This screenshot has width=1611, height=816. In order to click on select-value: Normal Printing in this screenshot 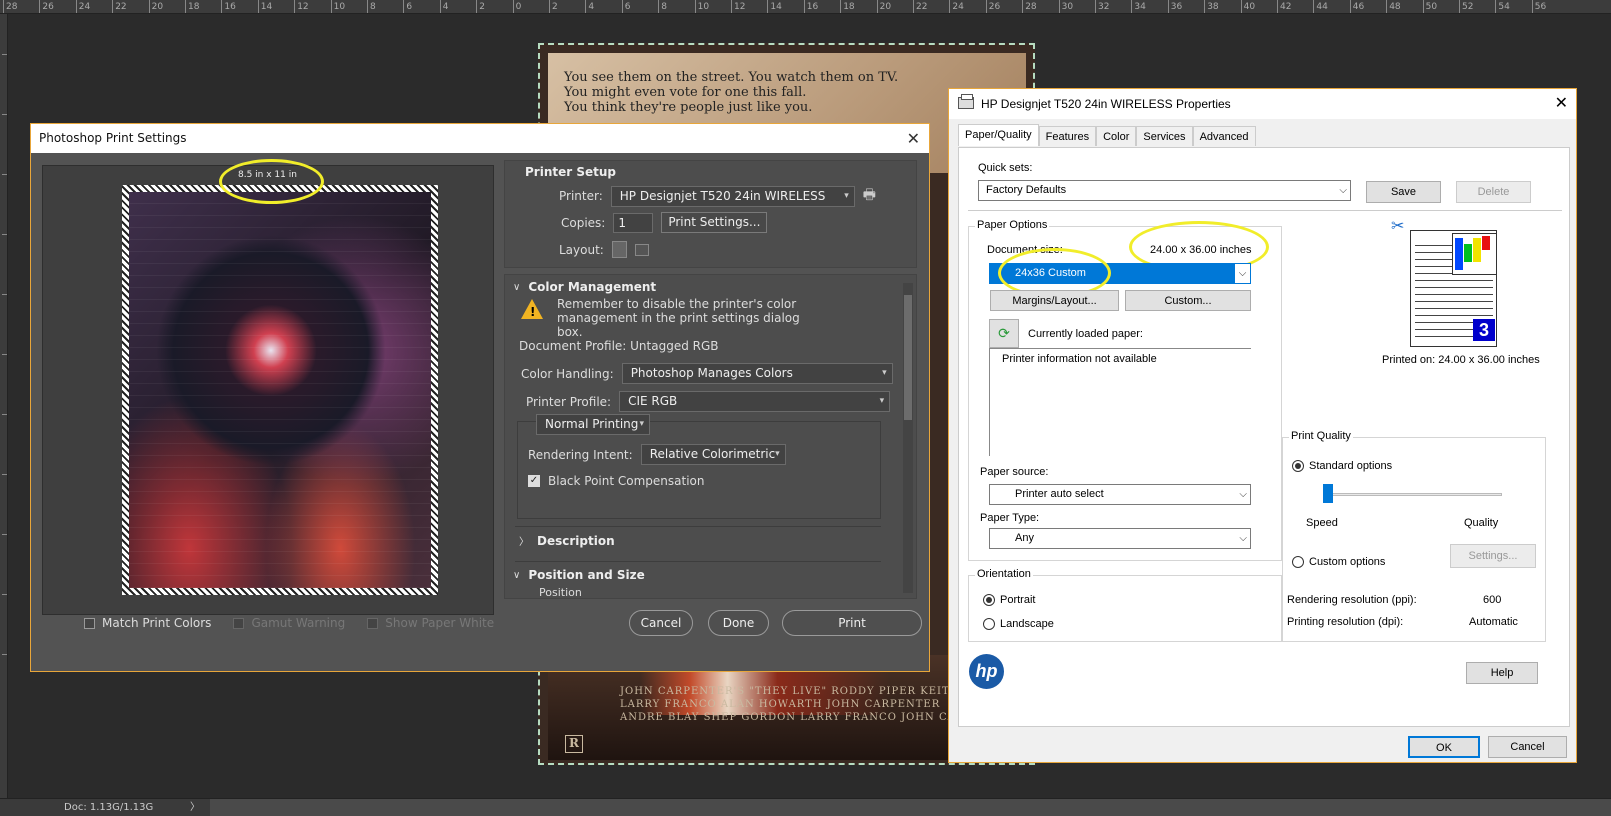, I will do `click(592, 424)`.